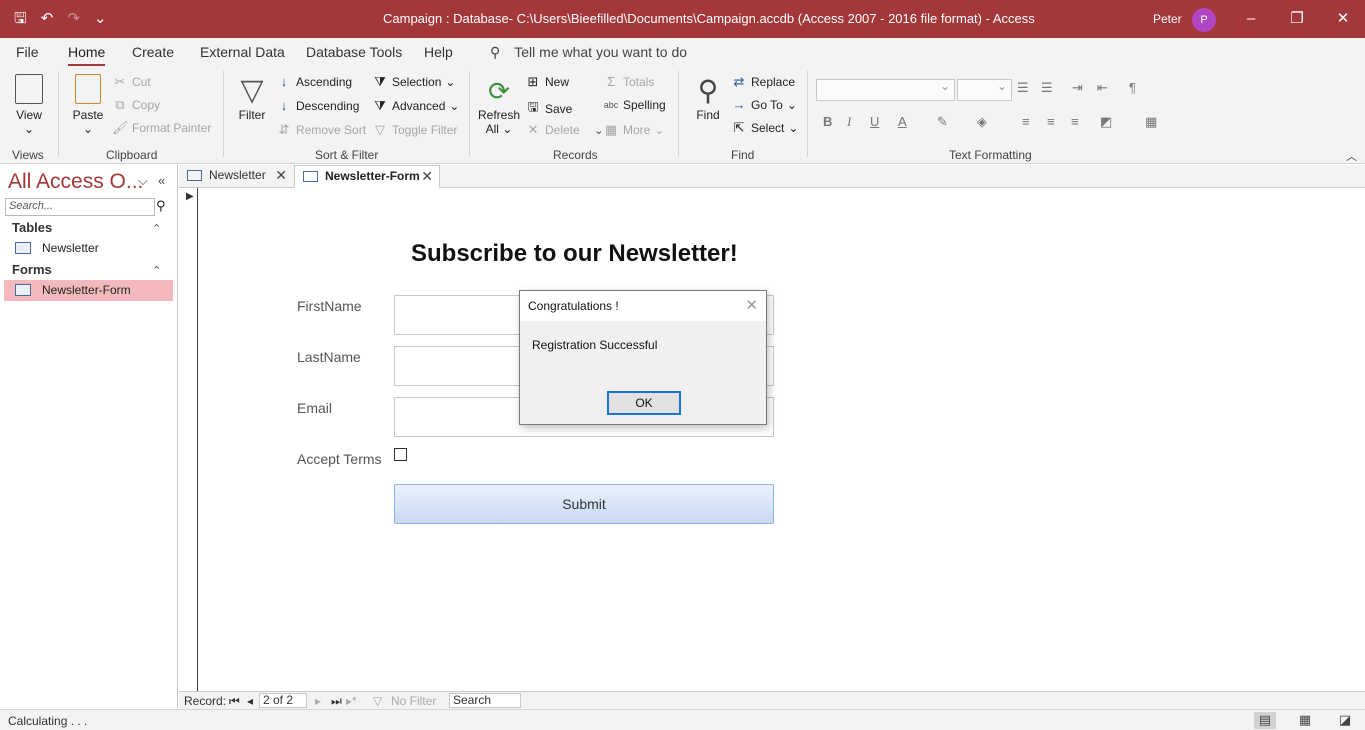 Image resolution: width=1365 pixels, height=730 pixels. What do you see at coordinates (336, 701) in the screenshot?
I see `last-record-icon: ⏭` at bounding box center [336, 701].